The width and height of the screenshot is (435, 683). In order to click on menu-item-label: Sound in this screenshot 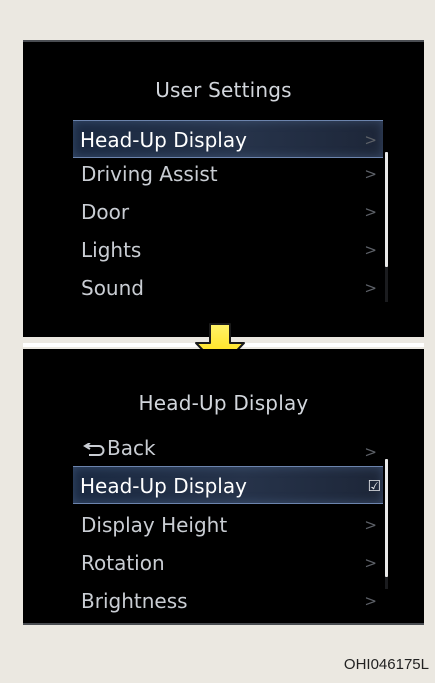, I will do `click(112, 288)`.